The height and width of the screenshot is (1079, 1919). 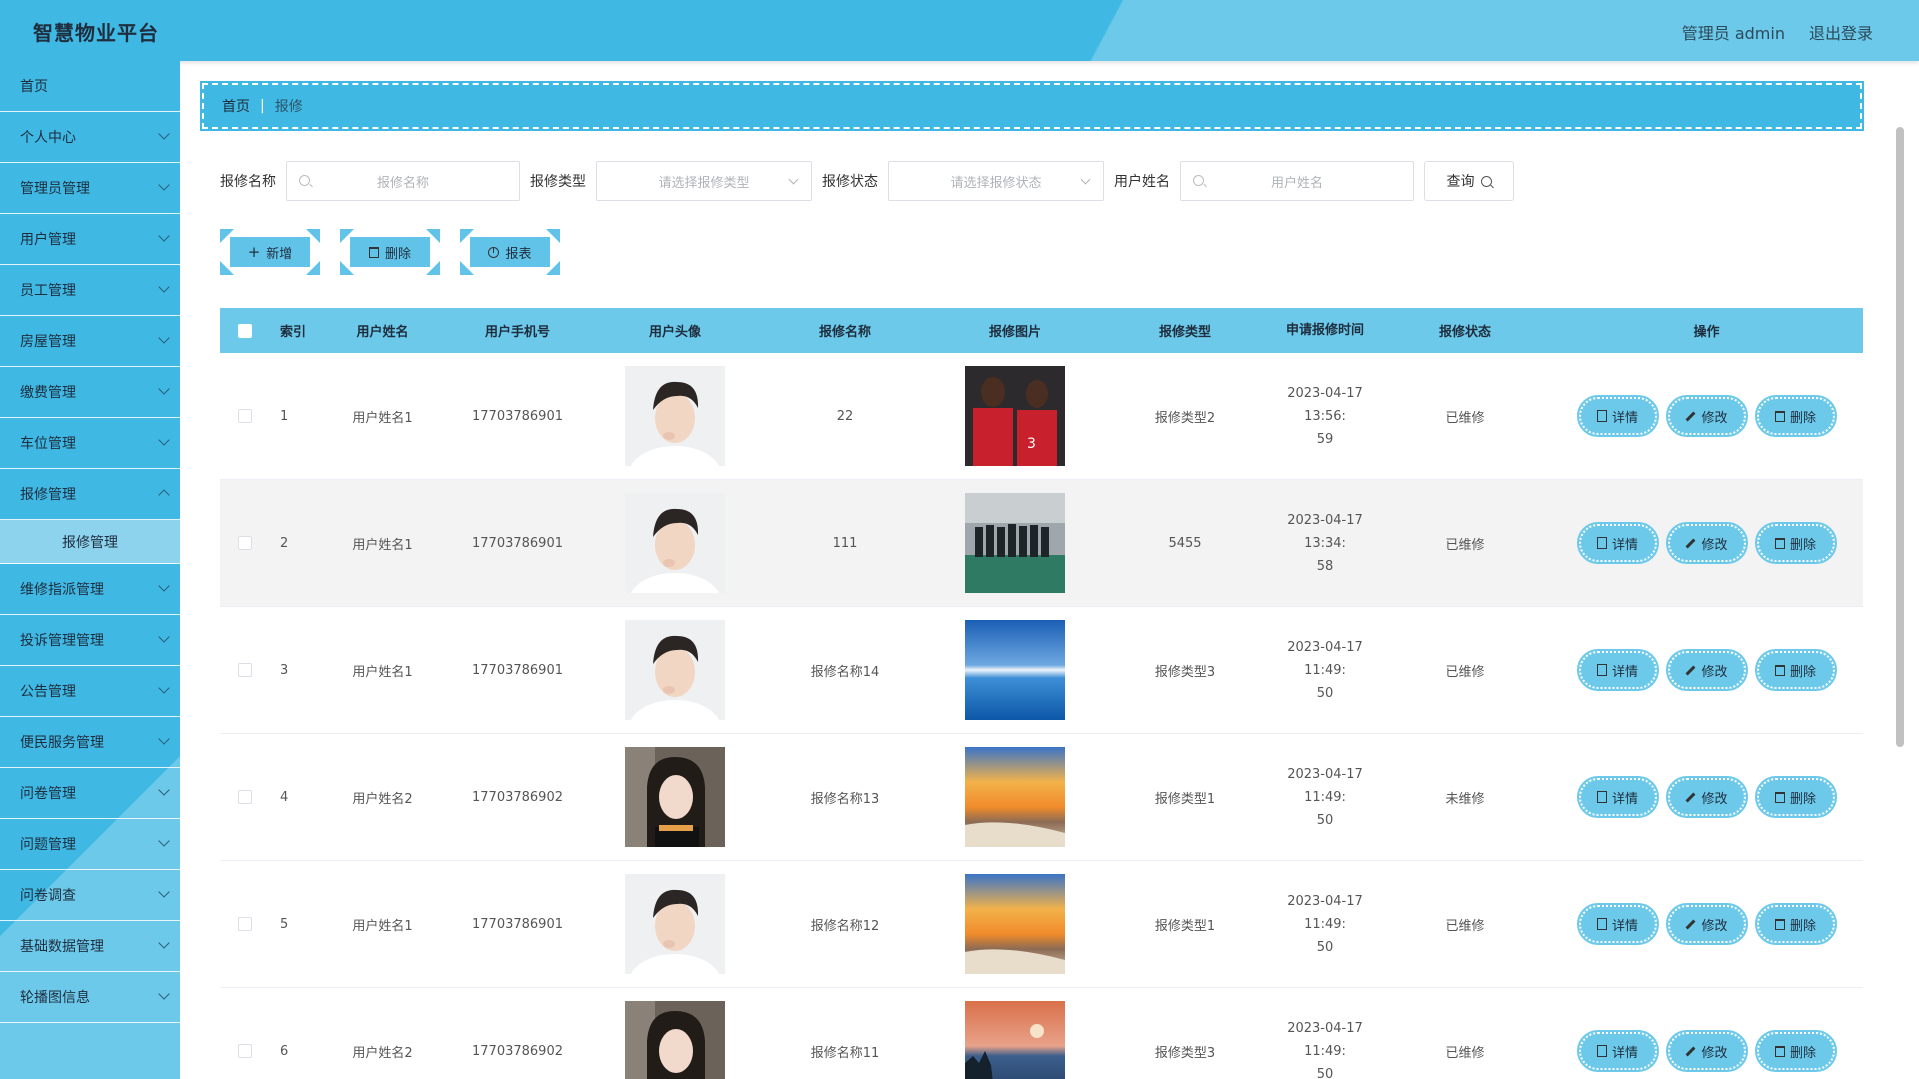 I want to click on vertical-scrollbar, so click(x=1900, y=437).